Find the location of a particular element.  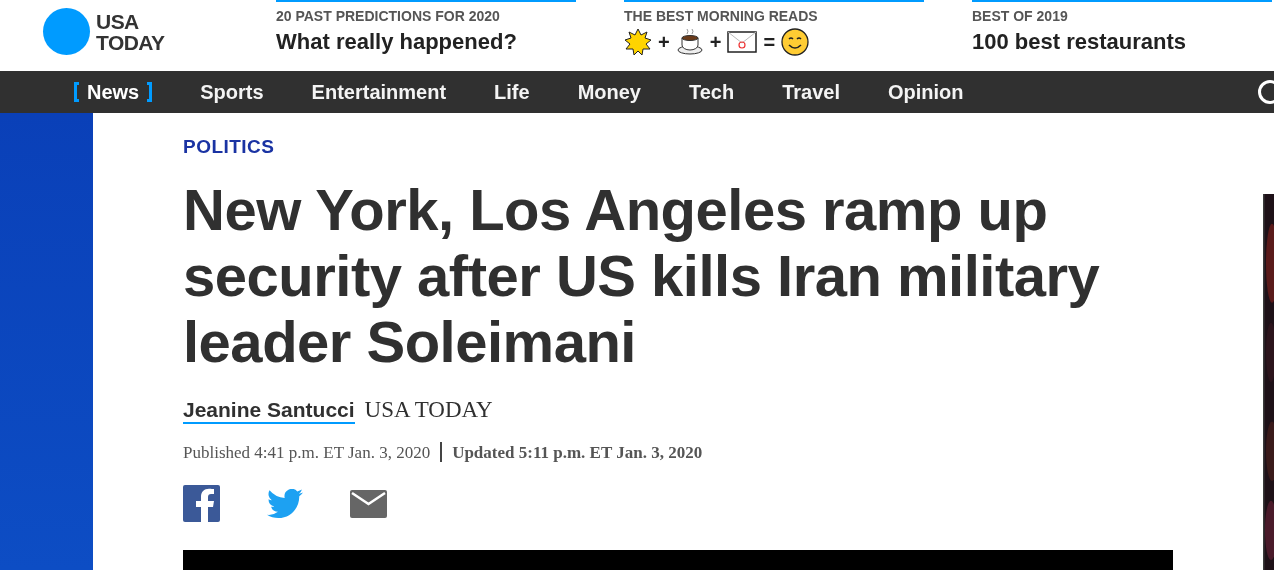

promo-card: BEST OF 2019 100 best restaurants is located at coordinates (1122, 28).